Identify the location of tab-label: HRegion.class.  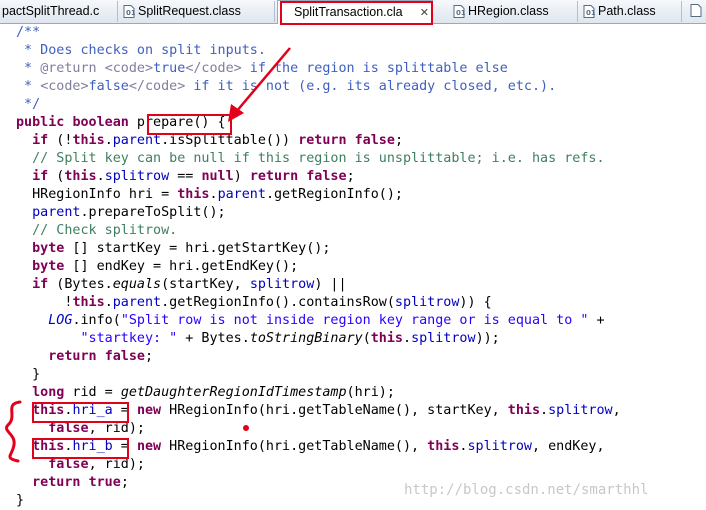
(508, 11).